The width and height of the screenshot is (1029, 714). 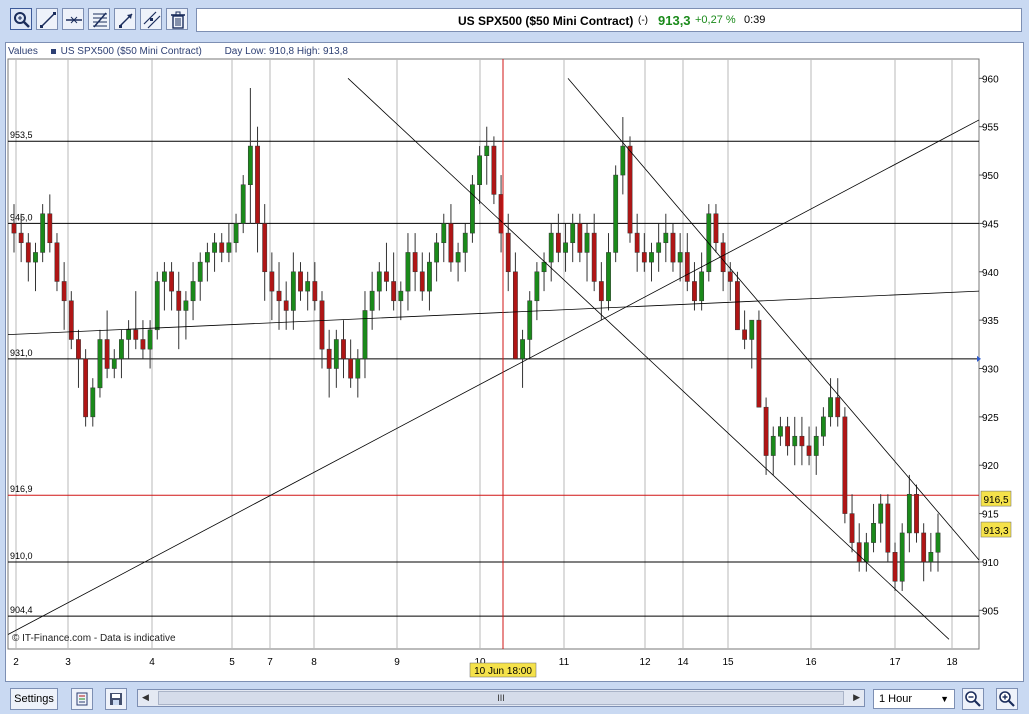 What do you see at coordinates (715, 20) in the screenshot?
I see `change-percent: +0,27 %` at bounding box center [715, 20].